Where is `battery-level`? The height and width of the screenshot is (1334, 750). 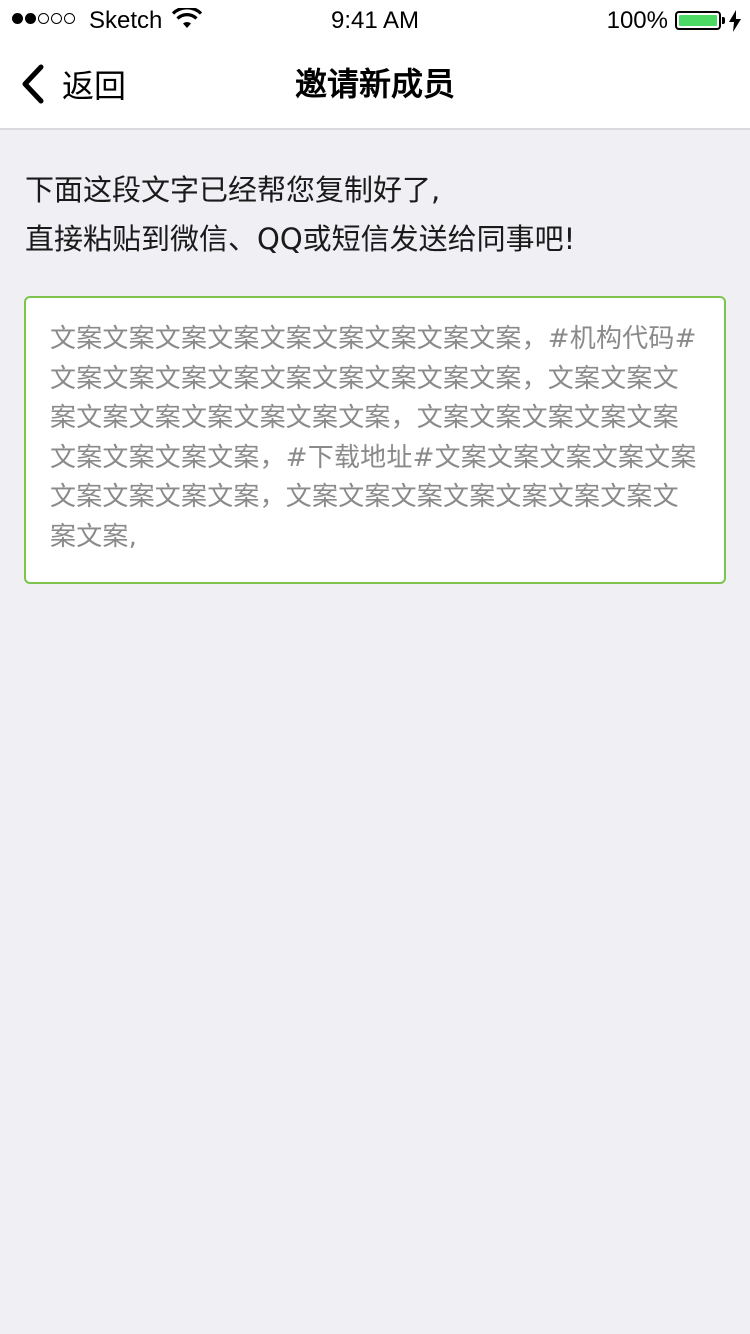
battery-level is located at coordinates (698, 20).